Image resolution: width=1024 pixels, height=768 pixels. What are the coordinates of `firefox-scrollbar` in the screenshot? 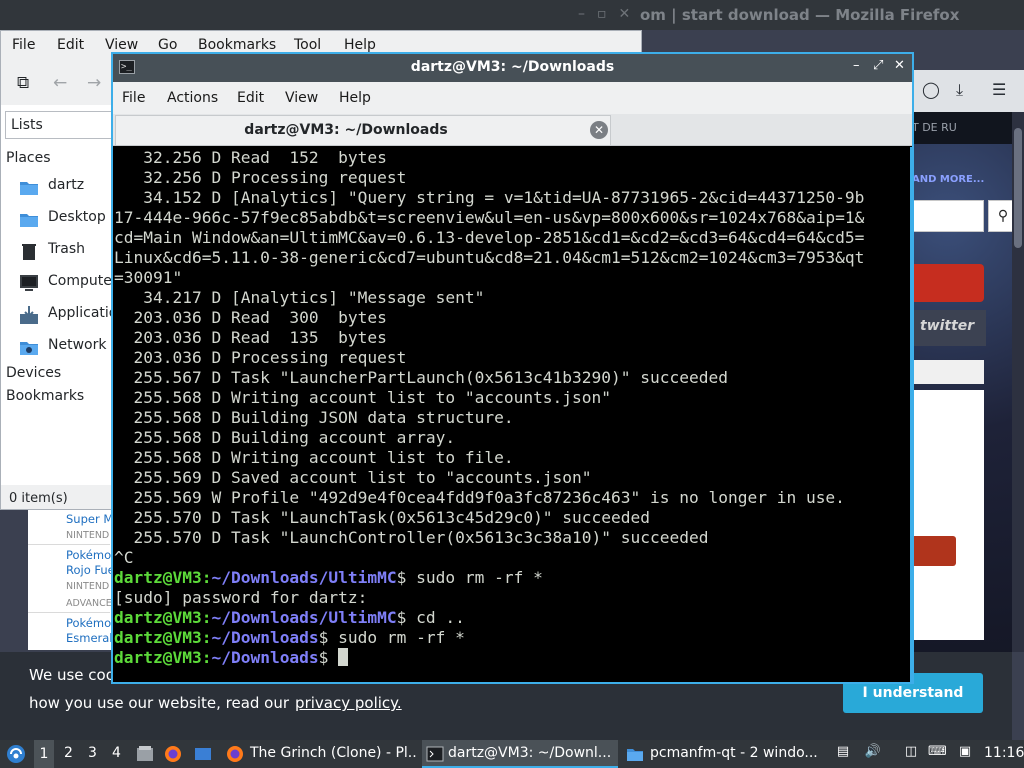 It's located at (1018, 382).